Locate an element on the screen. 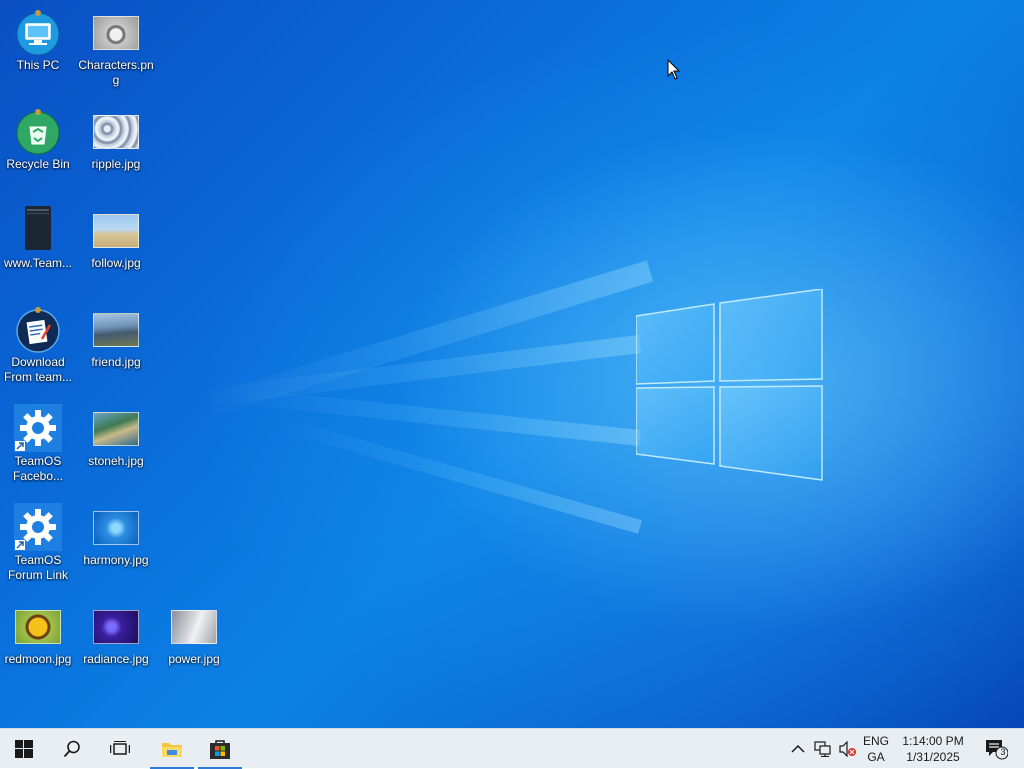 The height and width of the screenshot is (769, 1024). volume-button is located at coordinates (848, 749).